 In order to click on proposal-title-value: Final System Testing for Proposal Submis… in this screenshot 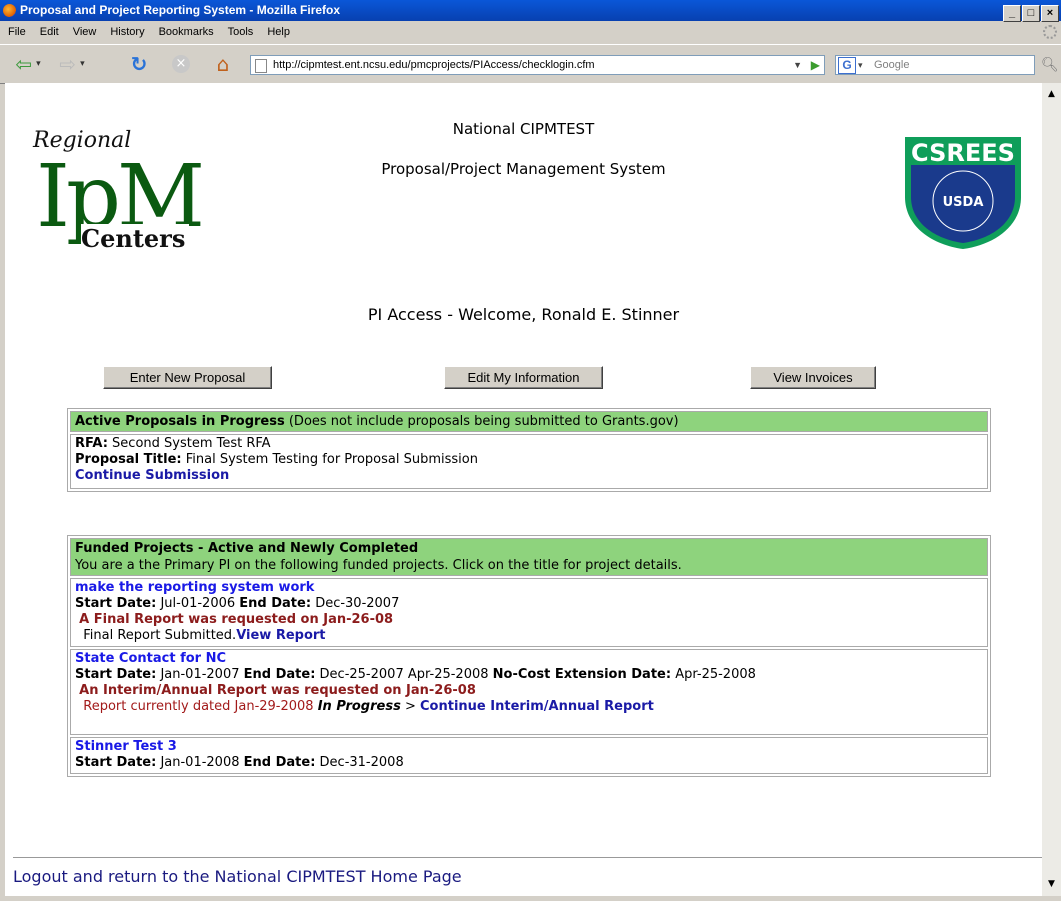, I will do `click(331, 459)`.